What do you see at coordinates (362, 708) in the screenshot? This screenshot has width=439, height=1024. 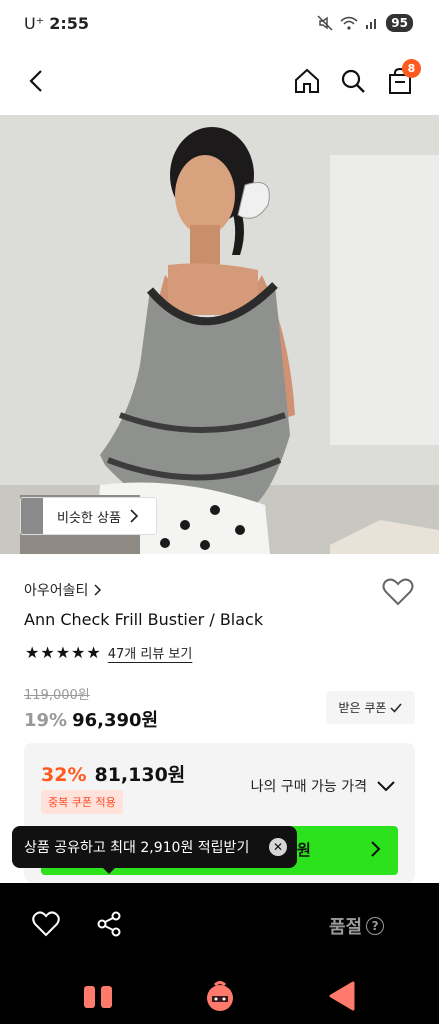 I see `coupon-button-label: 받은 쿠폰` at bounding box center [362, 708].